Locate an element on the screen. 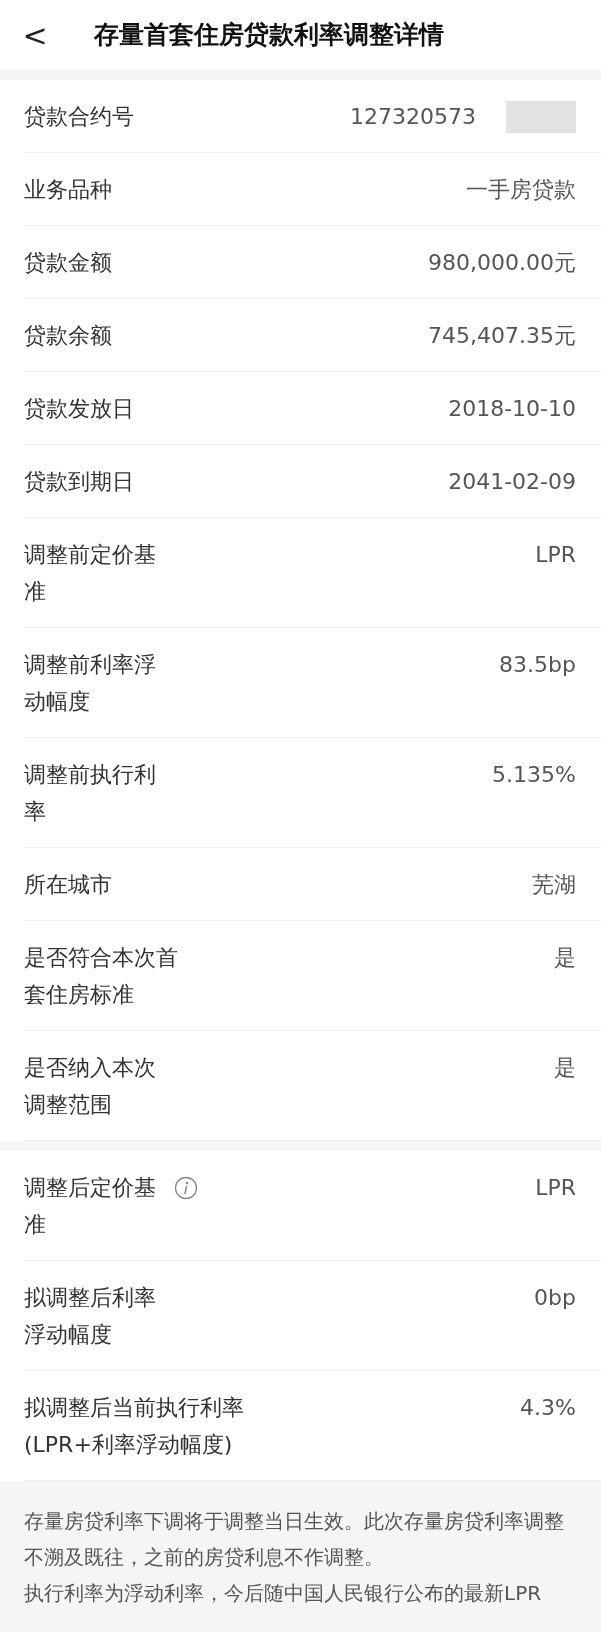 The image size is (601, 1632). field-value: 980,000.00元 is located at coordinates (502, 263).